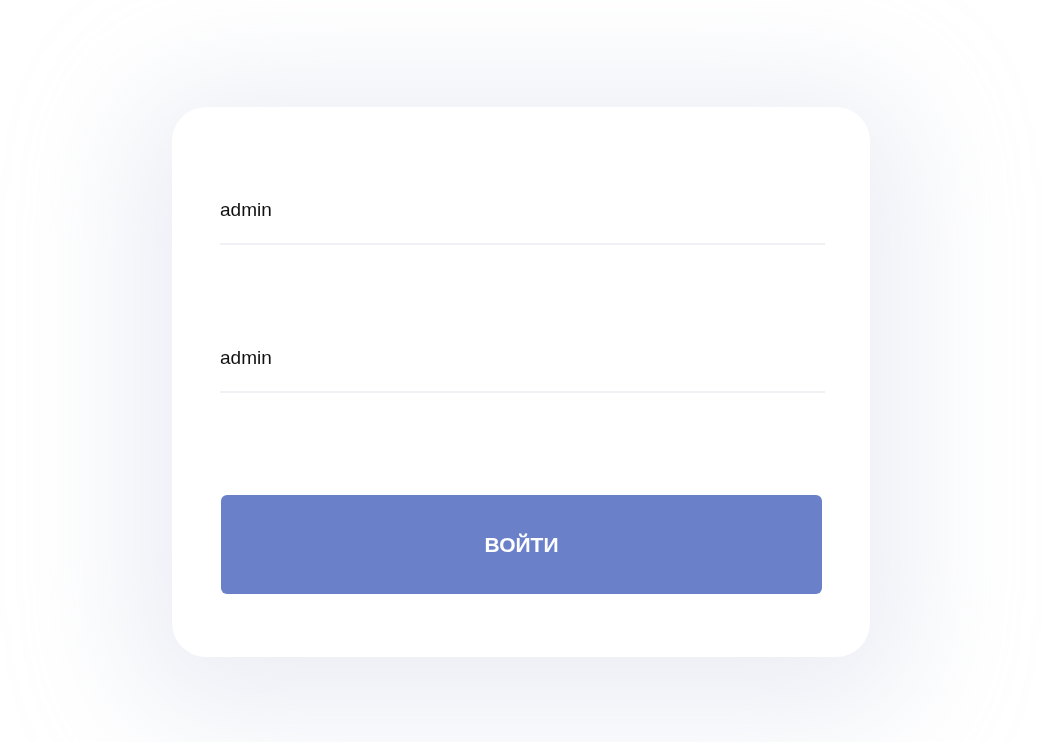 This screenshot has width=1062, height=742. What do you see at coordinates (521, 544) in the screenshot?
I see `login-button: ВОЙТИ` at bounding box center [521, 544].